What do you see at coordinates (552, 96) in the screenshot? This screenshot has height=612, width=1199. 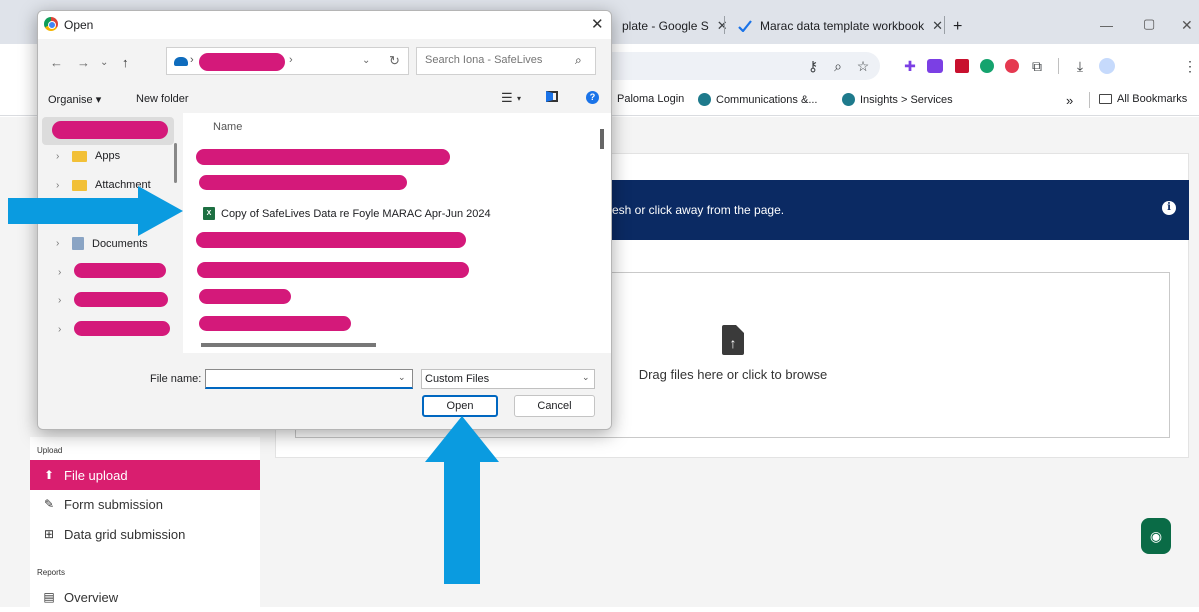 I see `preview-pane-icon` at bounding box center [552, 96].